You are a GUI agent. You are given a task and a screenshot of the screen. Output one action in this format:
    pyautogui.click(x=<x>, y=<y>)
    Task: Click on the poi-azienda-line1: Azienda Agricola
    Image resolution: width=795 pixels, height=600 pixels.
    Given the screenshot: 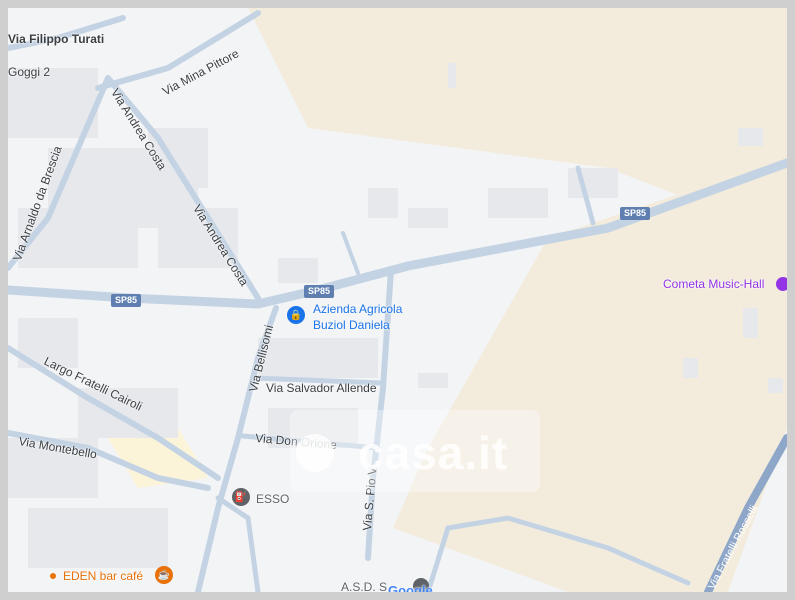 What is the action you would take?
    pyautogui.click(x=357, y=309)
    